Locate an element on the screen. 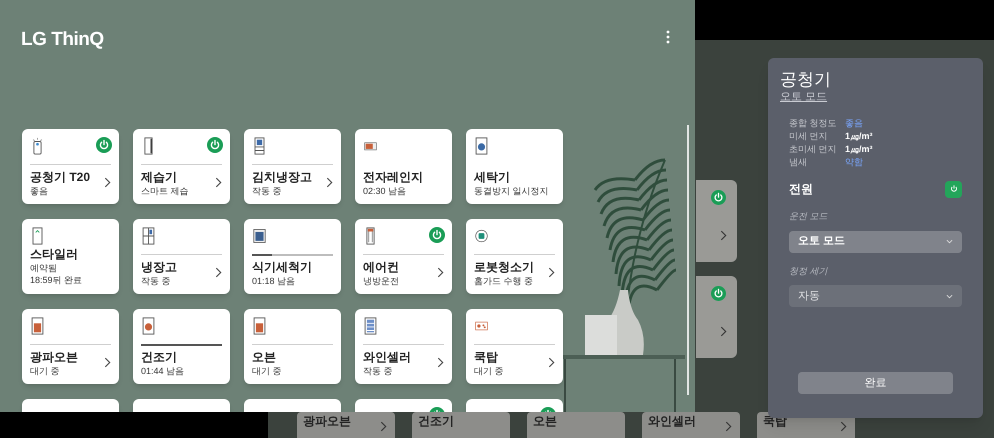 The width and height of the screenshot is (994, 438). dialog-title: 공청기 is located at coordinates (806, 80).